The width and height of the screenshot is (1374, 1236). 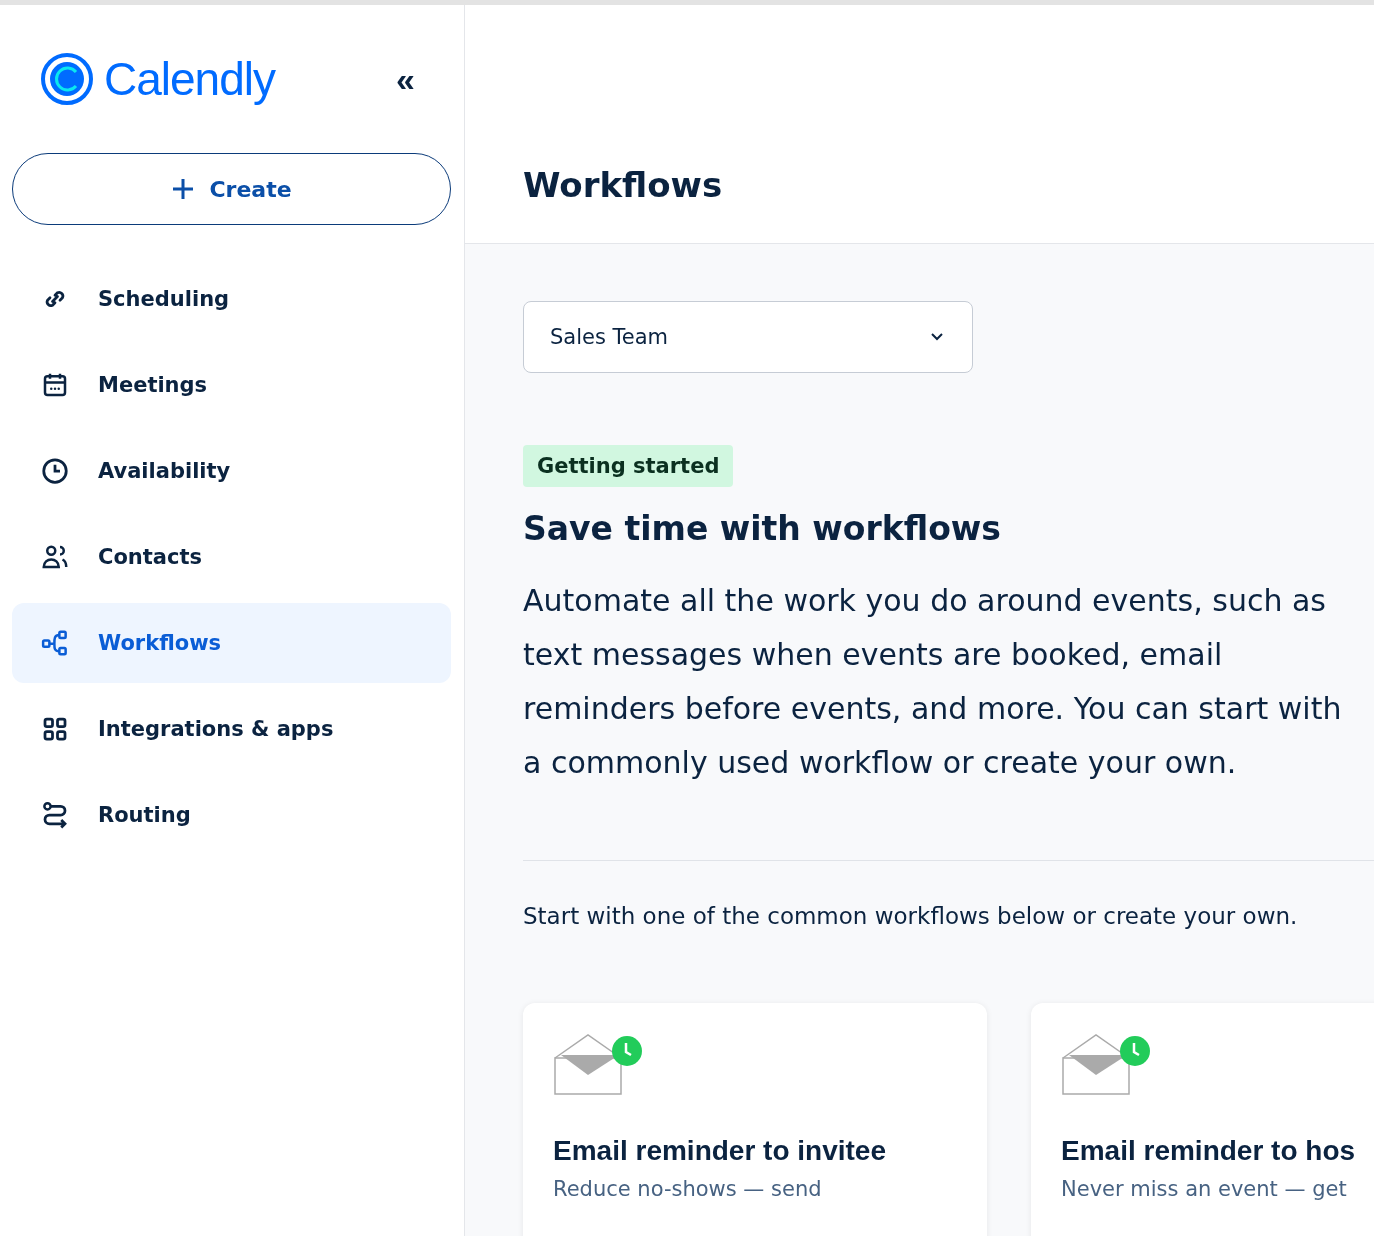 What do you see at coordinates (231, 557) in the screenshot?
I see `nav-item: Contacts` at bounding box center [231, 557].